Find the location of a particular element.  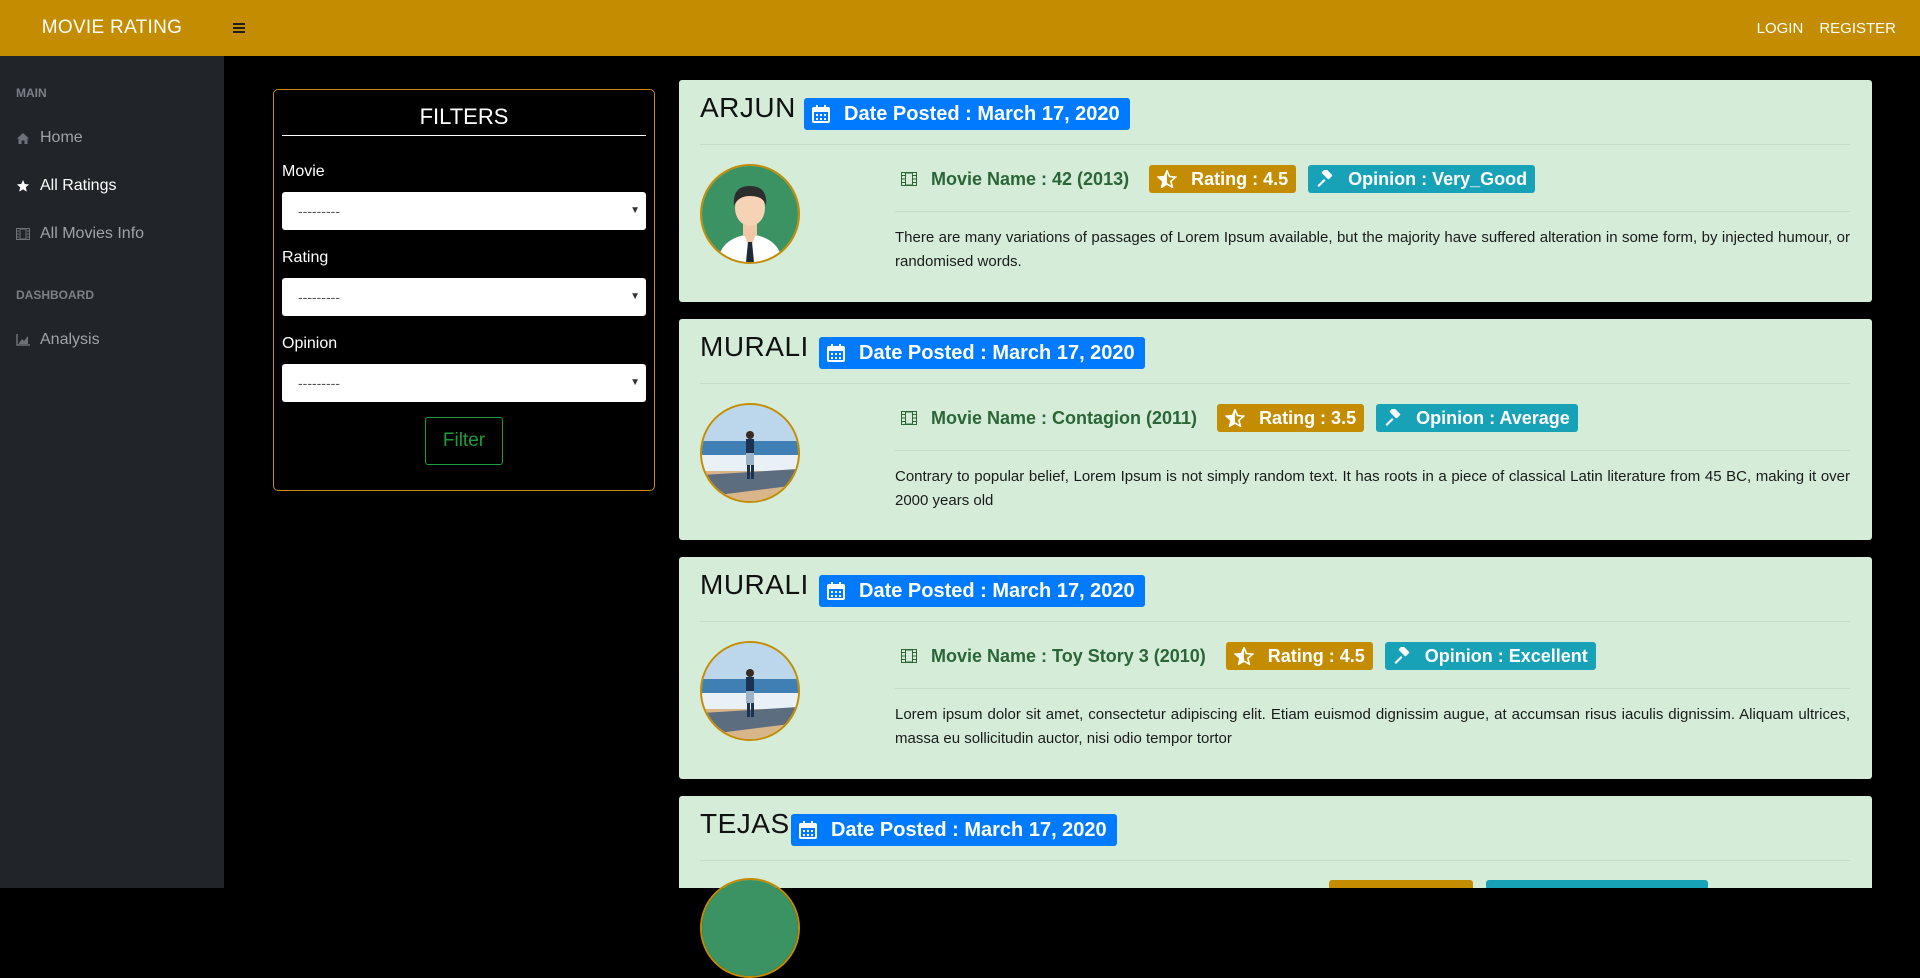

sidebar-item-home: Home is located at coordinates (49, 138).